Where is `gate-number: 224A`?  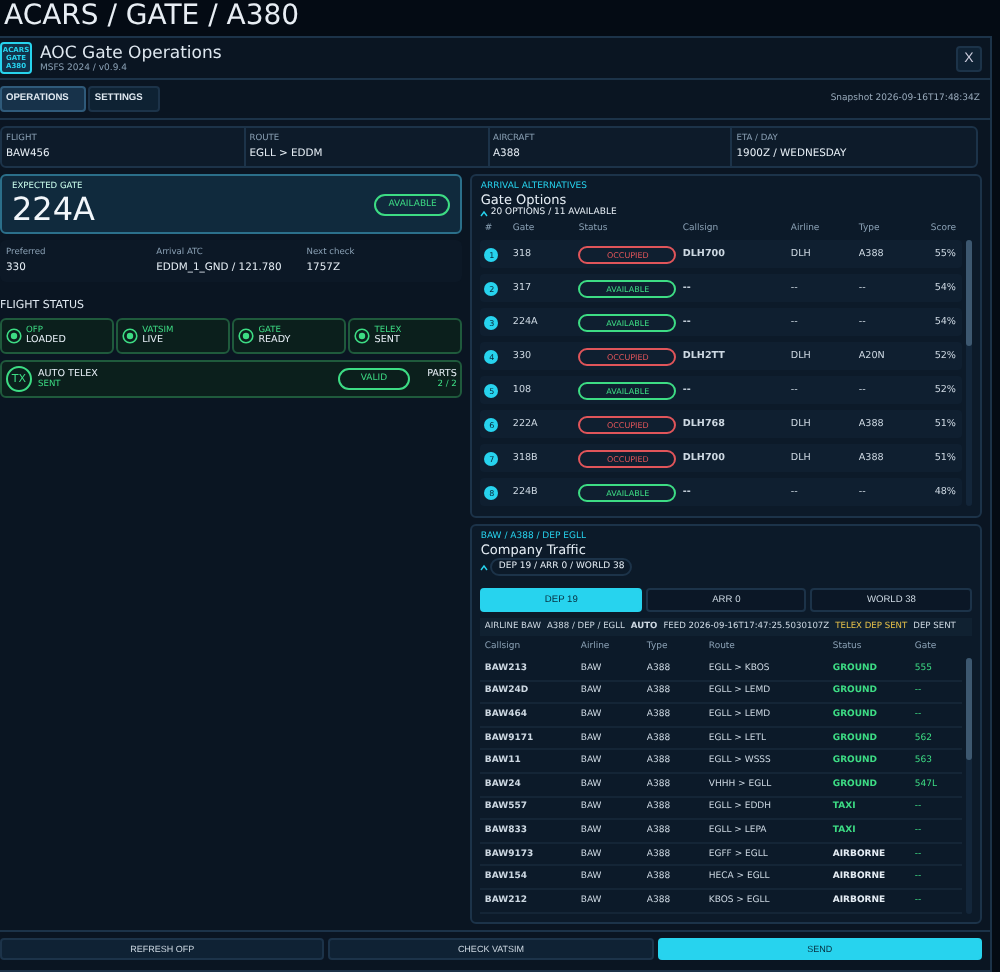 gate-number: 224A is located at coordinates (53, 209).